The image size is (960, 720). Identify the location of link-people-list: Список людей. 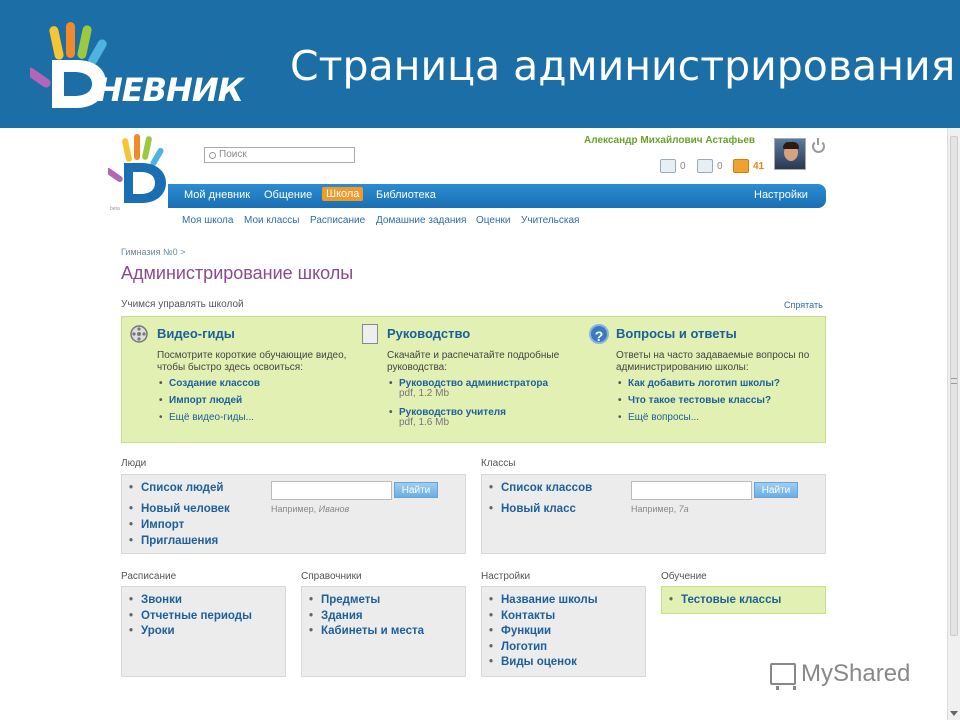
(179, 491).